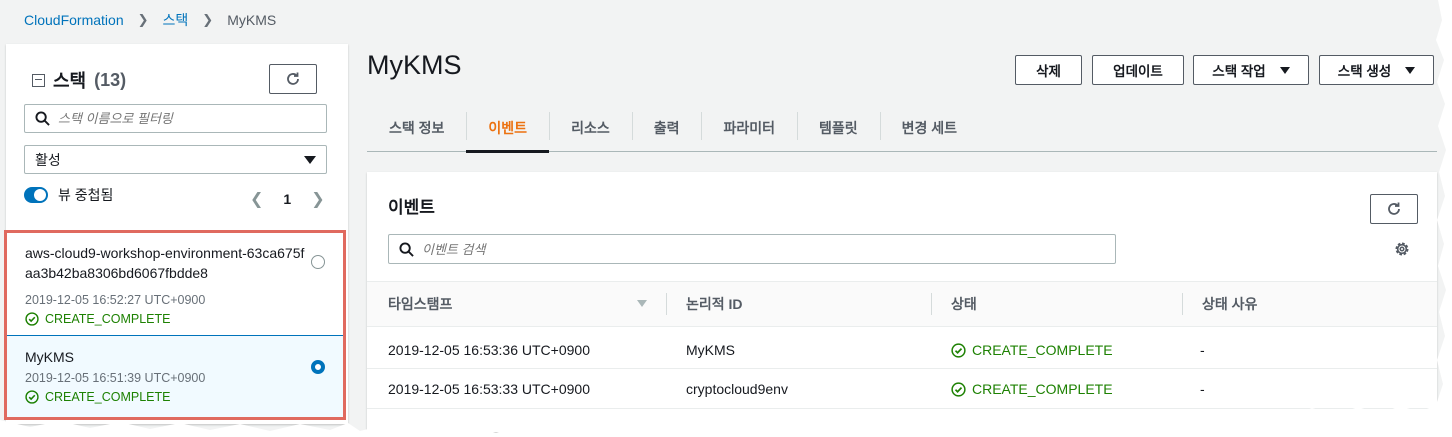 The image size is (1452, 437). What do you see at coordinates (507, 128) in the screenshot?
I see `tab-events: 이벤트` at bounding box center [507, 128].